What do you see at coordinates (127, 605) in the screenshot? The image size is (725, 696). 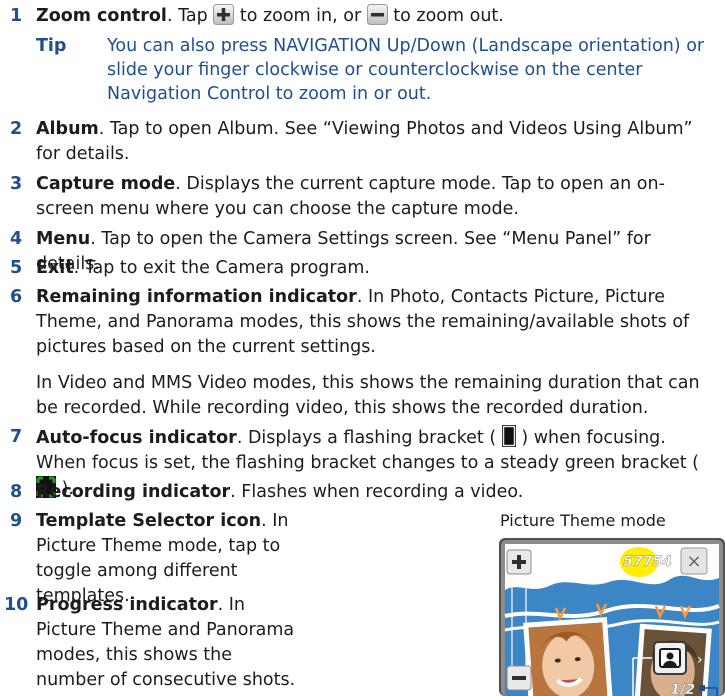 I see `item-title: Progress indicator` at bounding box center [127, 605].